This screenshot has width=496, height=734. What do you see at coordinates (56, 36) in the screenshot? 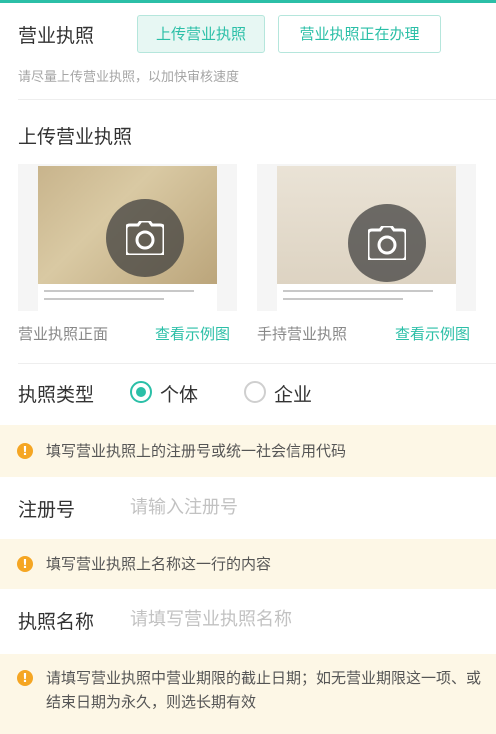
I see `license-title: 营业执照` at bounding box center [56, 36].